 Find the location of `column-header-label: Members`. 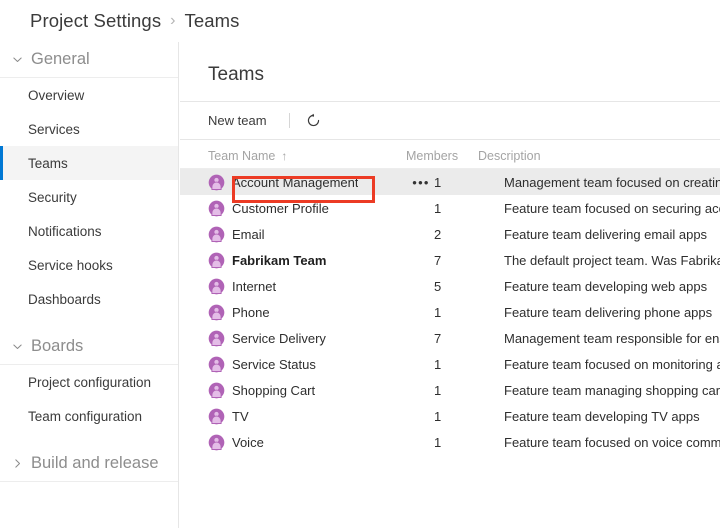

column-header-label: Members is located at coordinates (432, 156).